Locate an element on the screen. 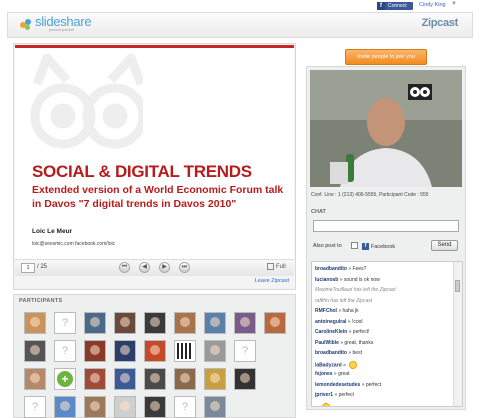 The height and width of the screenshot is (418, 481). next-icon: ▶ is located at coordinates (164, 267).